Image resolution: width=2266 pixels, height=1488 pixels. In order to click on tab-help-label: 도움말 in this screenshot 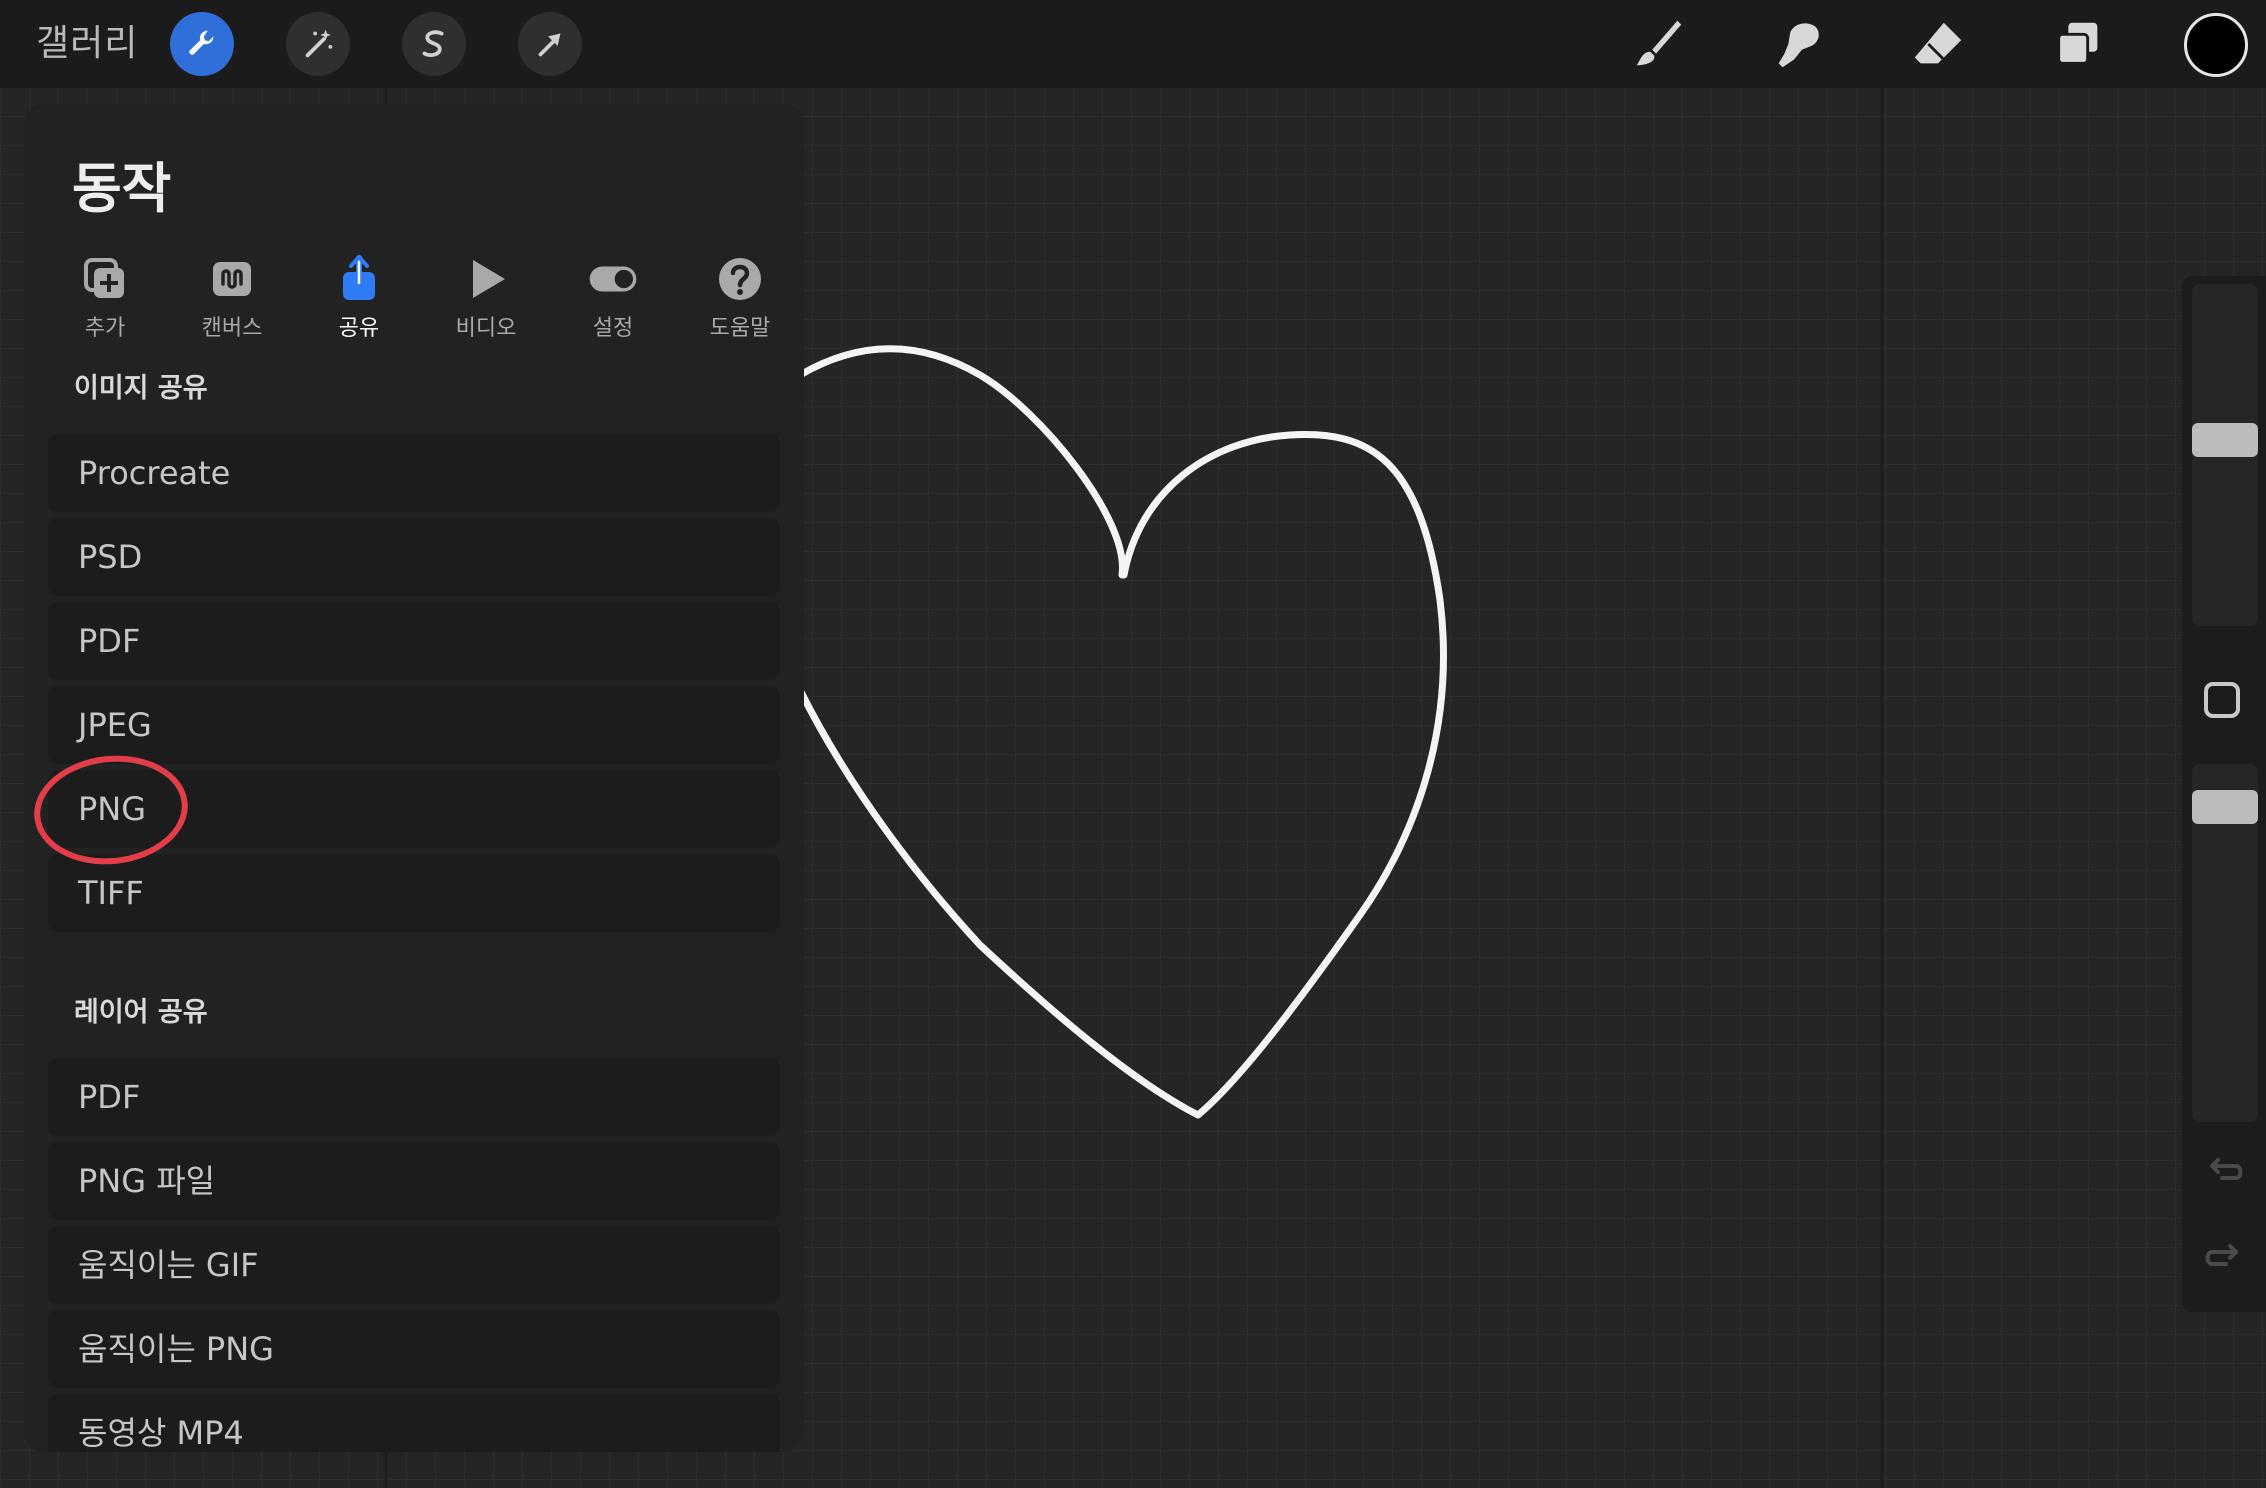, I will do `click(740, 328)`.